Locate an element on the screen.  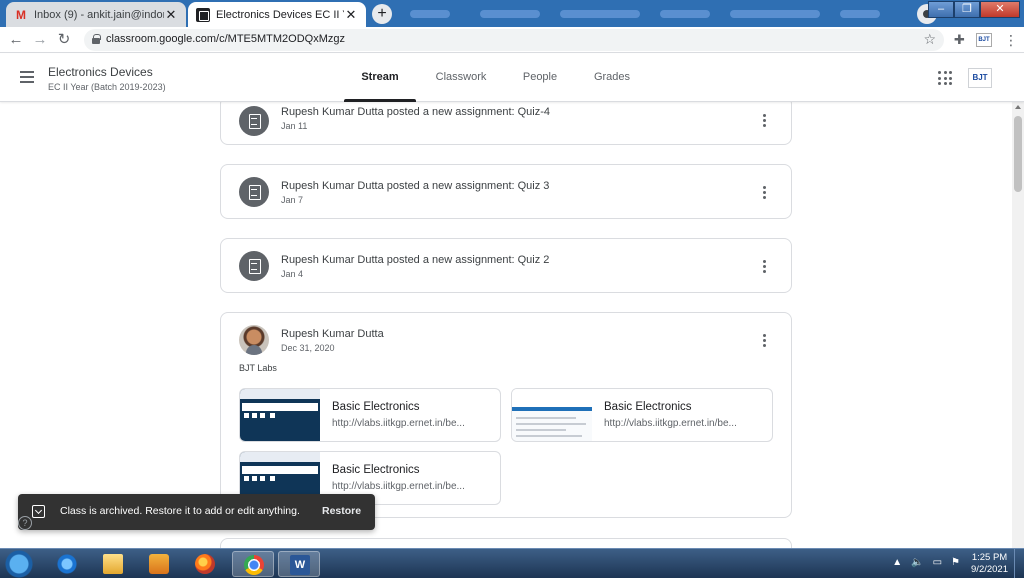
forward-arrow-icon: → is located at coordinates (40, 40).